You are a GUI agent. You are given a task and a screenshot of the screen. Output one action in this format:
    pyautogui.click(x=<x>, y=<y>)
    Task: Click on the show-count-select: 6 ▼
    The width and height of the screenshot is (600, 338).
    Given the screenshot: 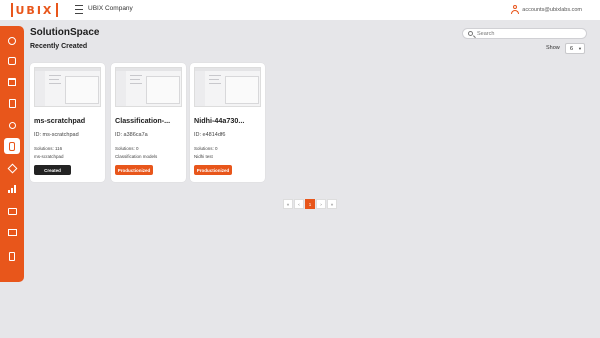 What is the action you would take?
    pyautogui.click(x=575, y=48)
    